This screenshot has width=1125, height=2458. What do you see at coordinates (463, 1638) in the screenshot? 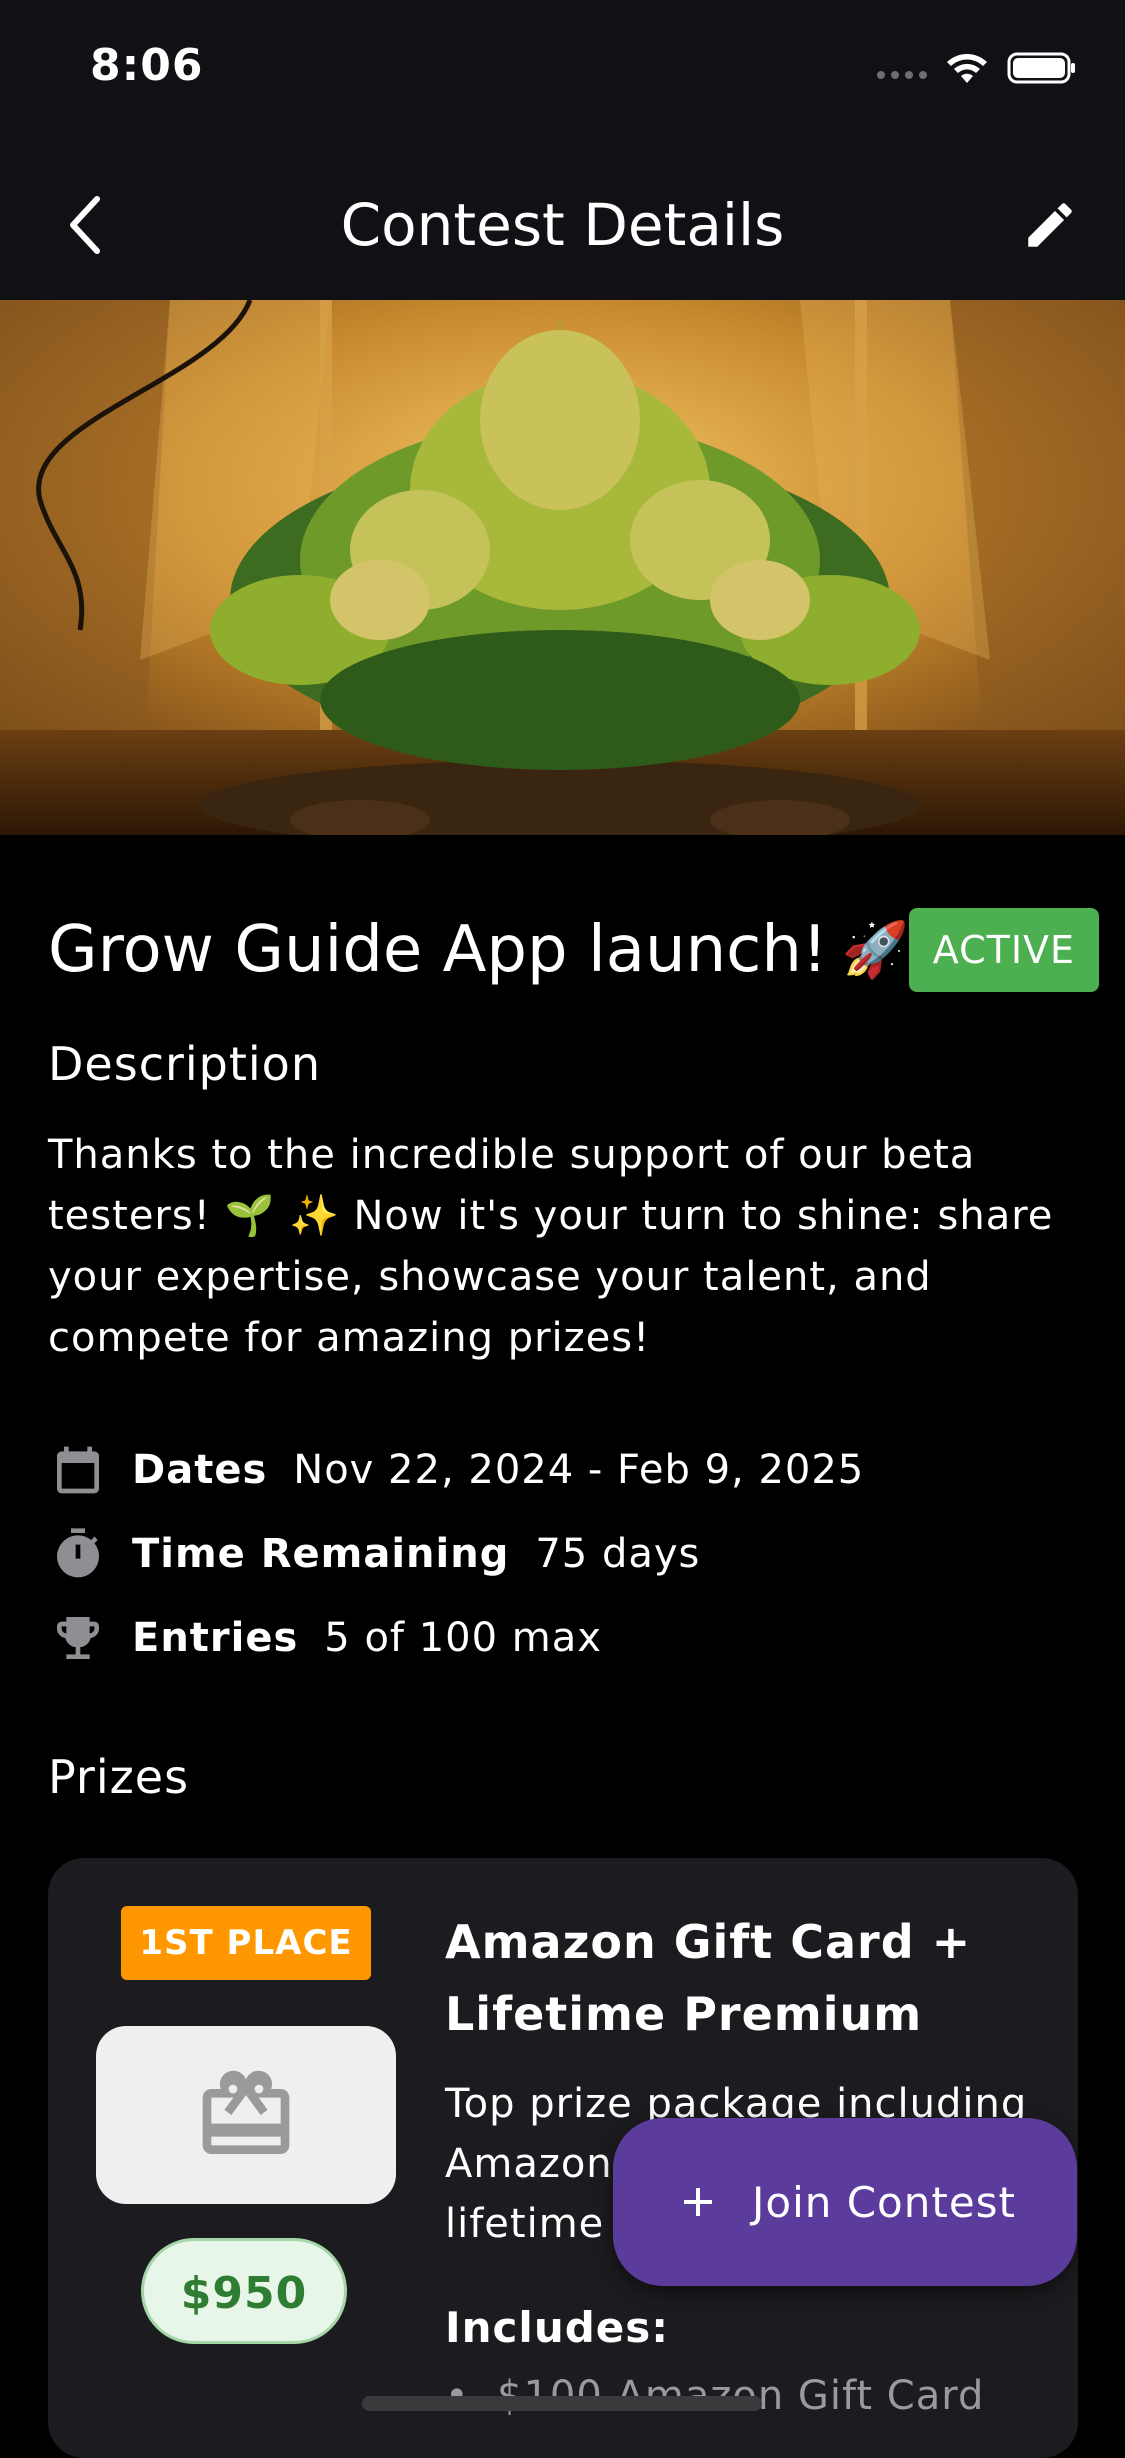
I see `entries-value: 5 of 100 max` at bounding box center [463, 1638].